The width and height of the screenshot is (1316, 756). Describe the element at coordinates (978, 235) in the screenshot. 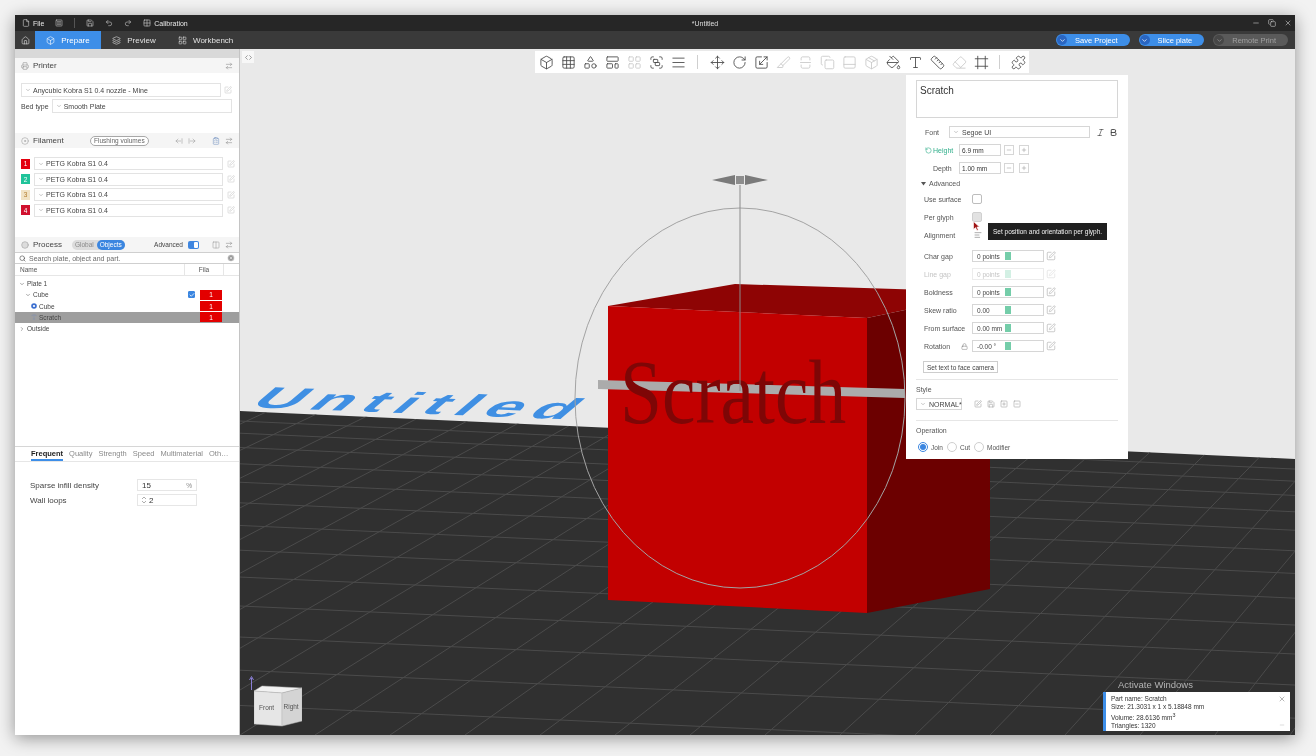

I see `align-icon` at that location.